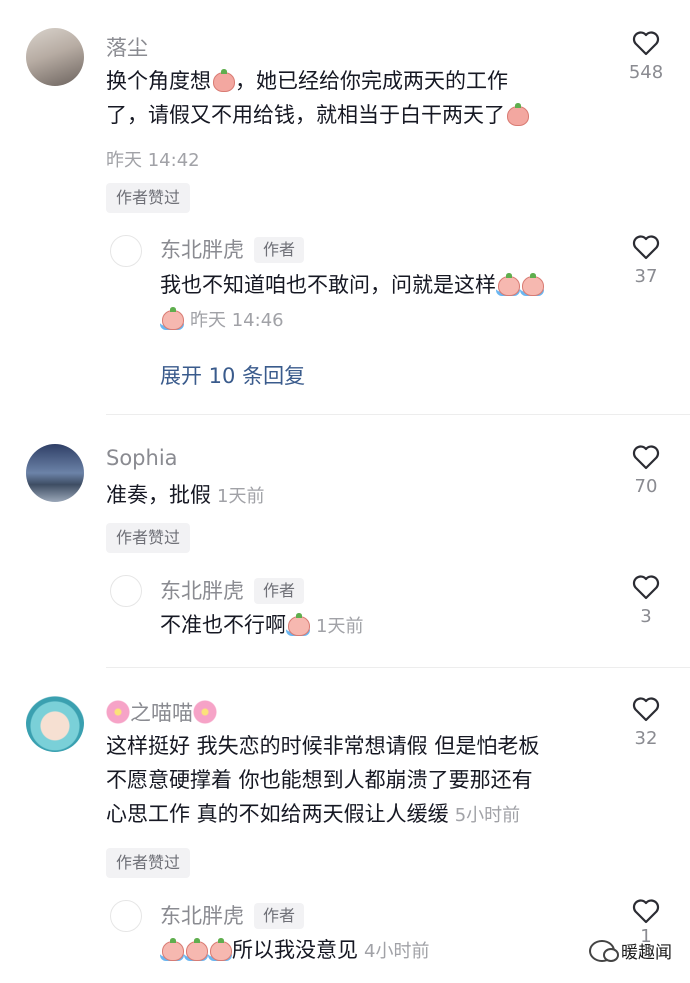  I want to click on like-button: 548, so click(646, 56).